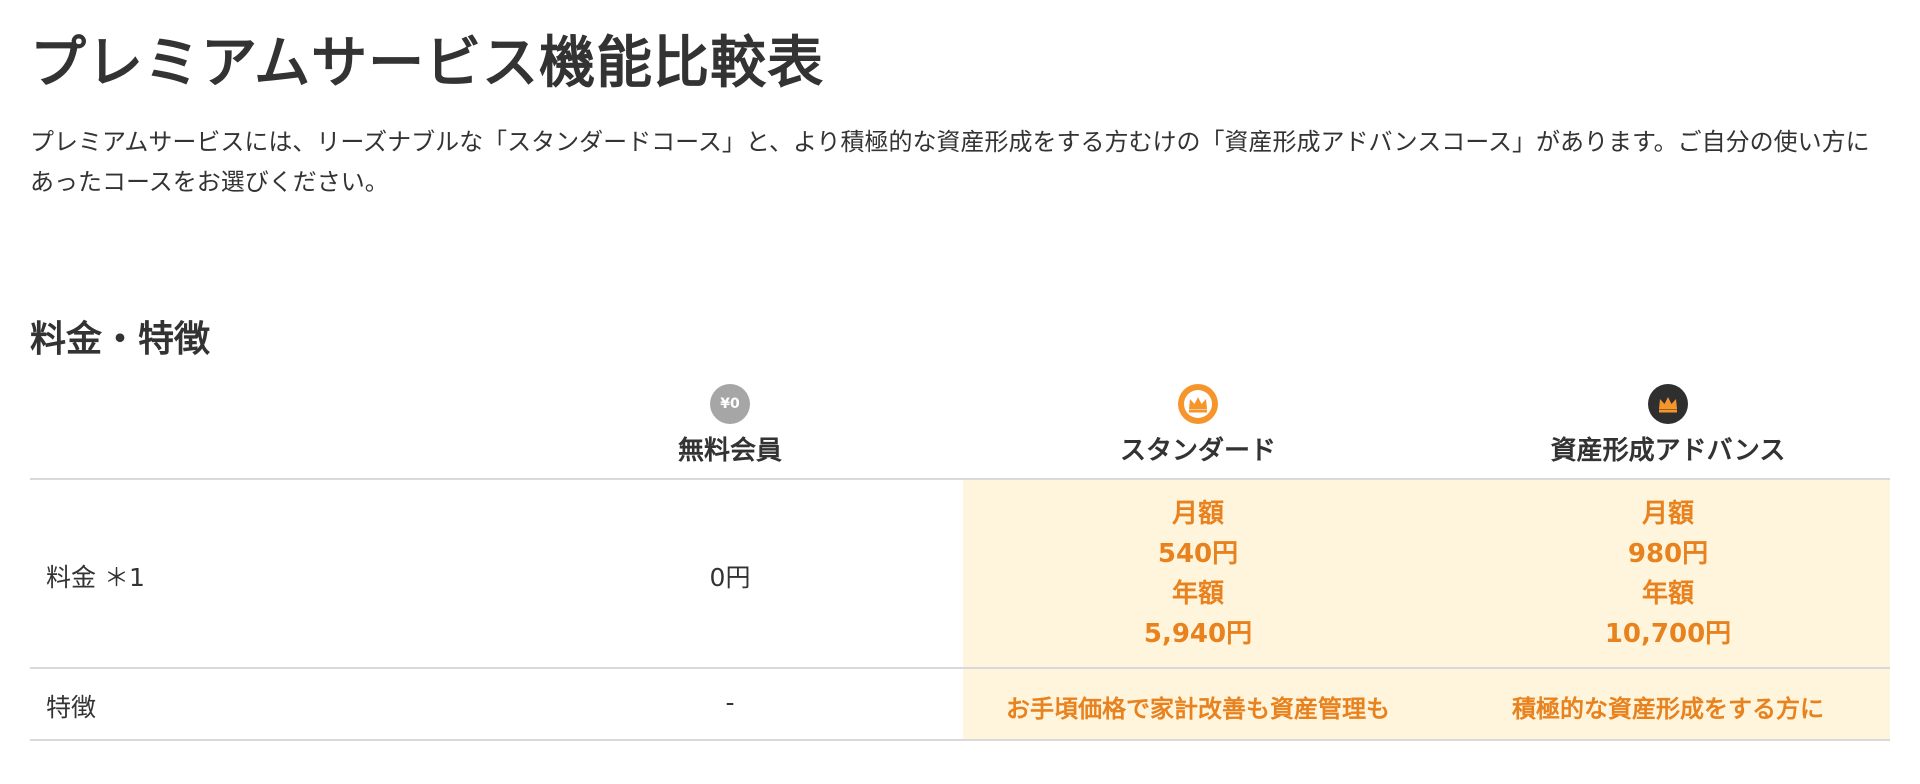  Describe the element at coordinates (1198, 430) in the screenshot. I see `plan-header-standard: スタンダード` at that location.